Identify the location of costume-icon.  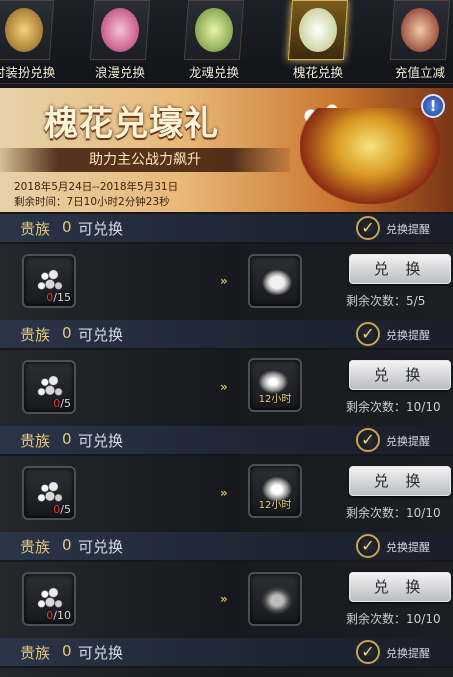
(24, 30).